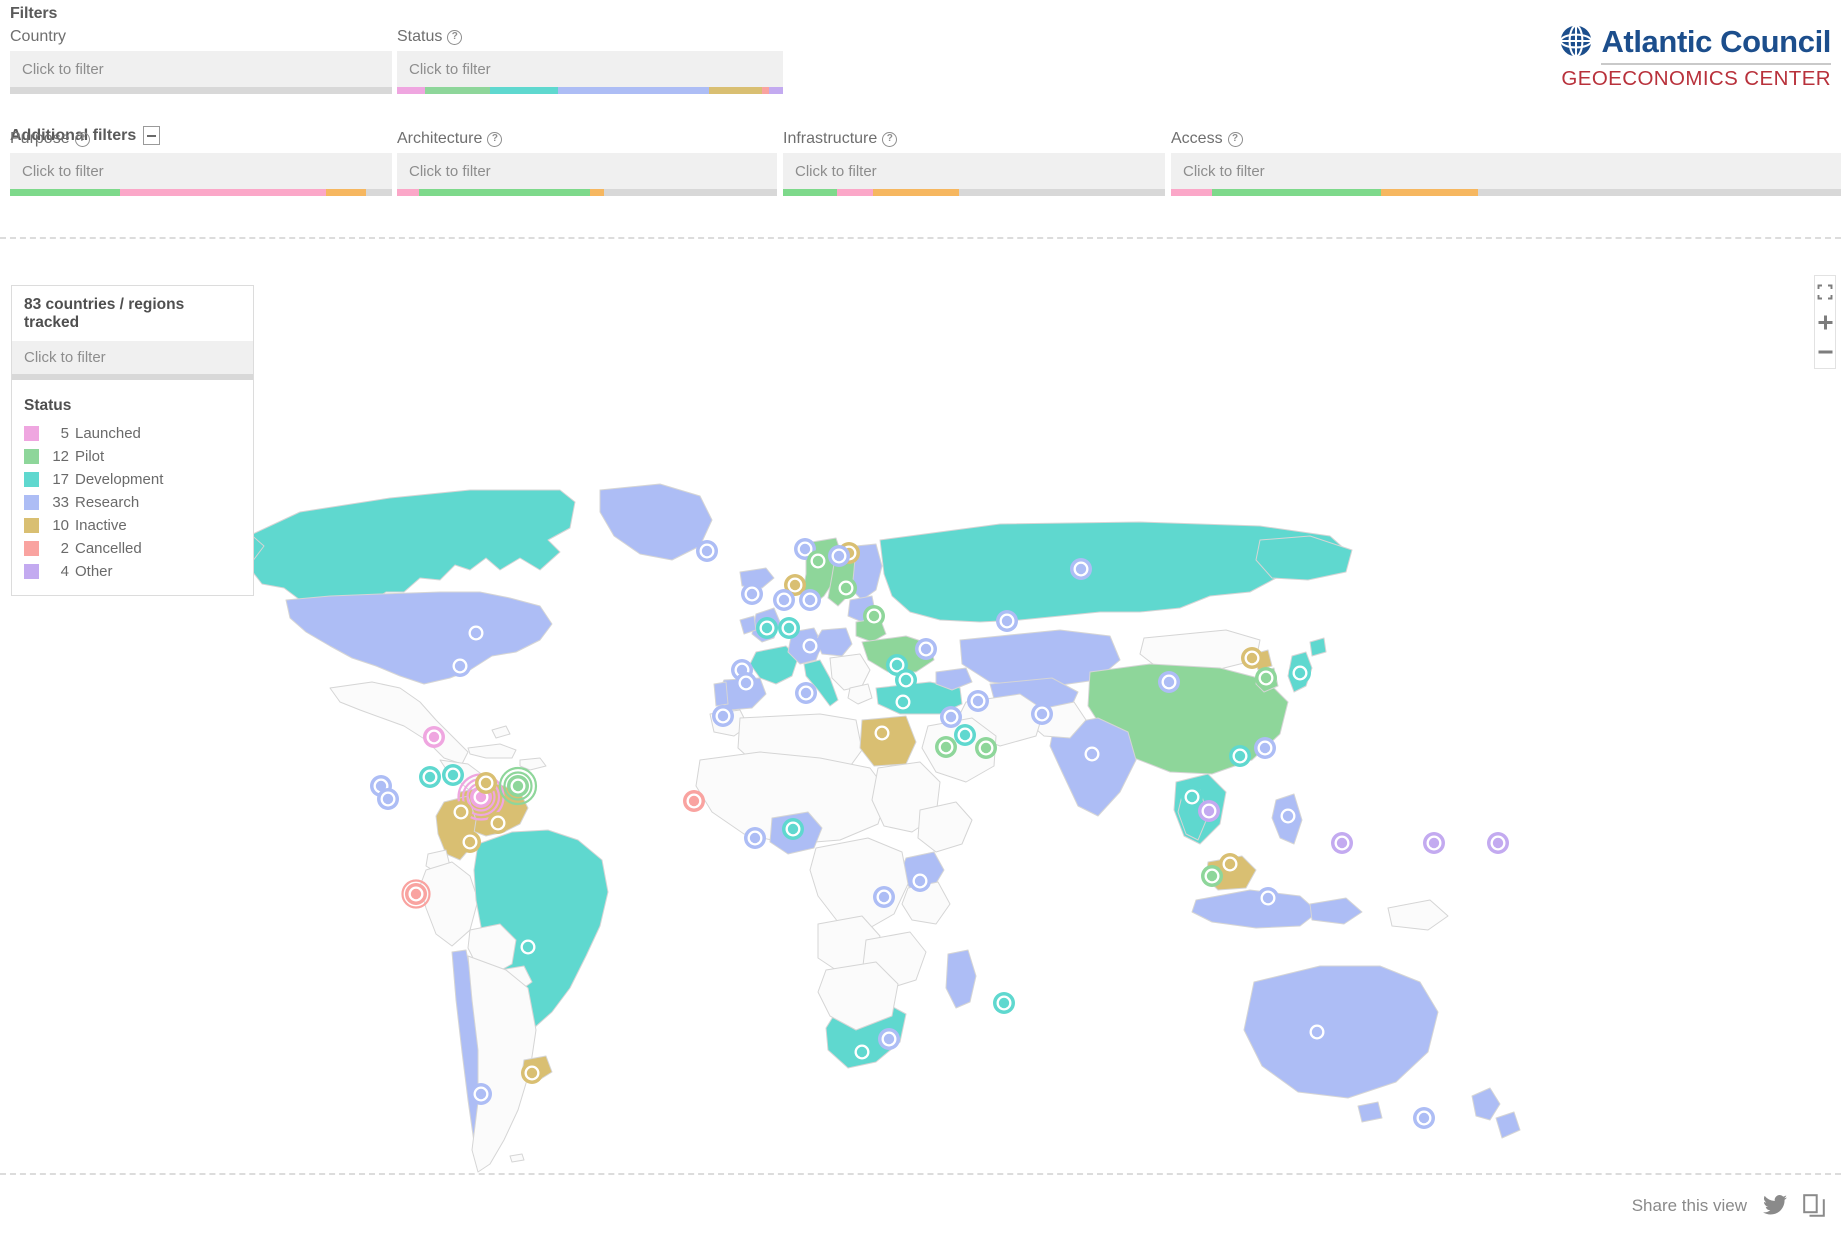  I want to click on legend-item-launched: 5 Launched, so click(132, 433).